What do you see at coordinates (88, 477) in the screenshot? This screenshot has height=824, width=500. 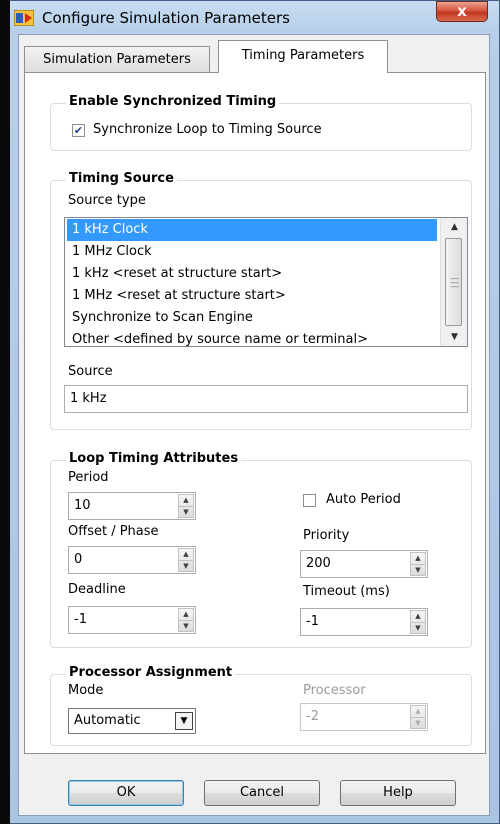 I see `period-label: Period` at bounding box center [88, 477].